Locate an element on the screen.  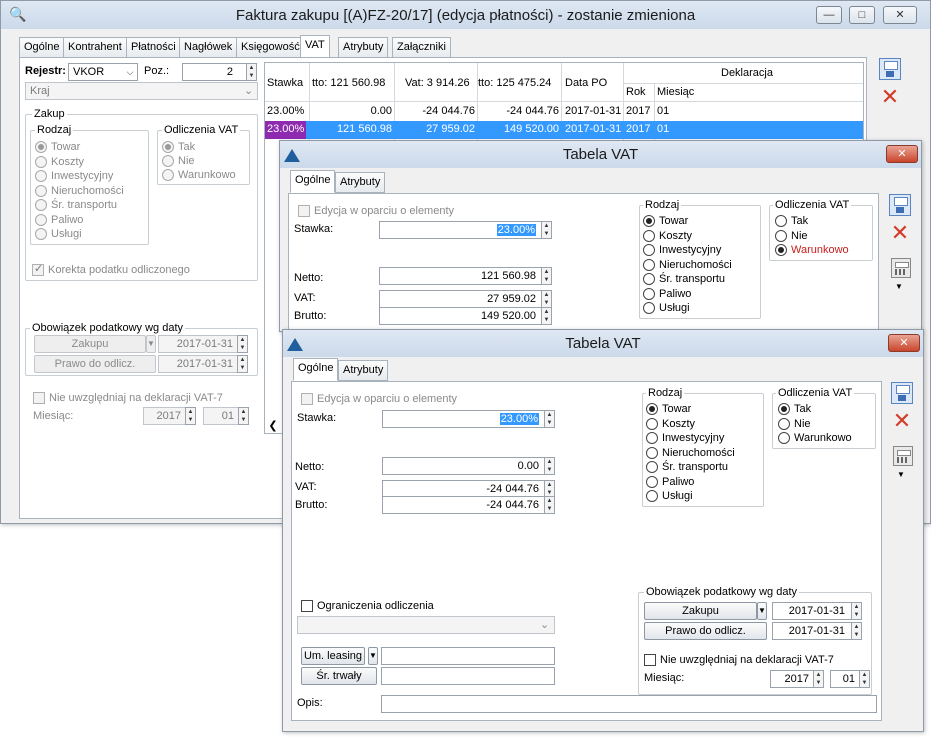
vat2-close-button: ✕ is located at coordinates (904, 343).